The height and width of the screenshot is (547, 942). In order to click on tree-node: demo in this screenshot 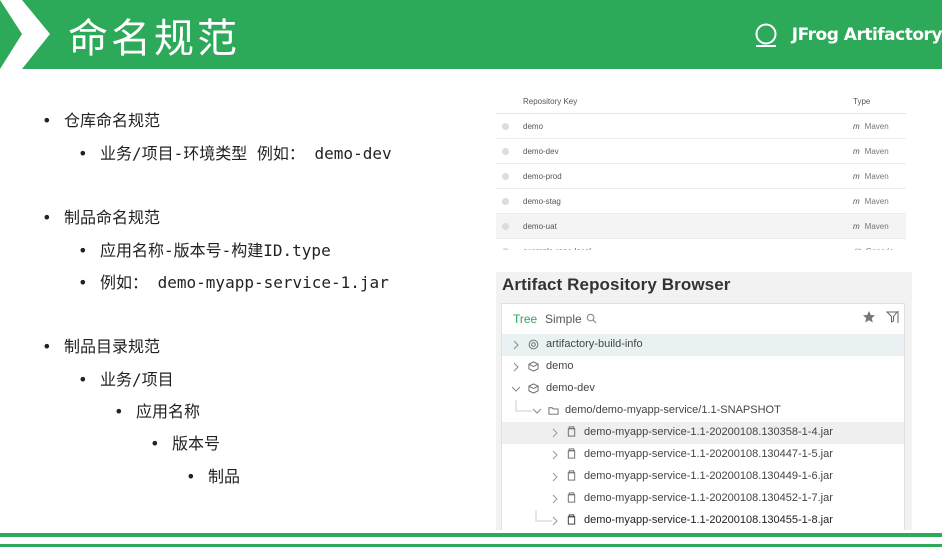, I will do `click(703, 367)`.